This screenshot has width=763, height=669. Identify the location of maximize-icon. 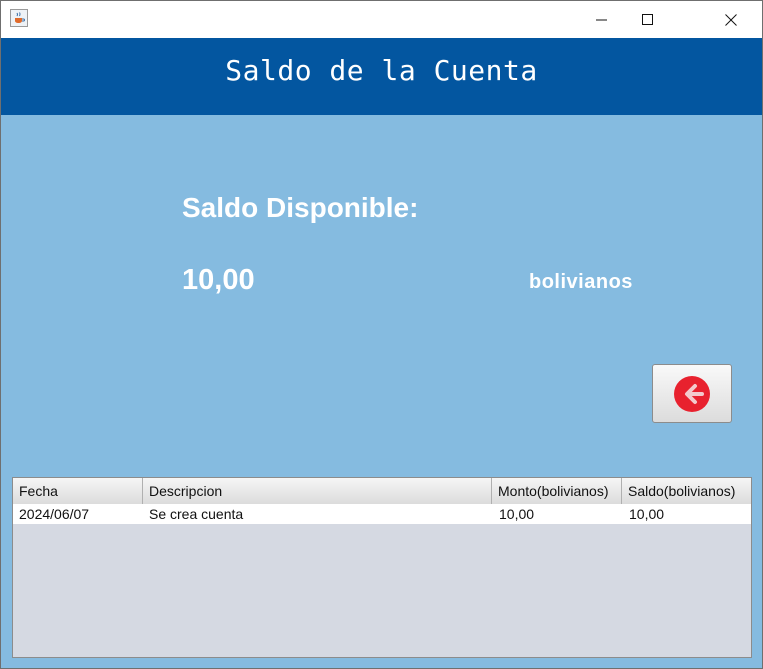
(648, 19).